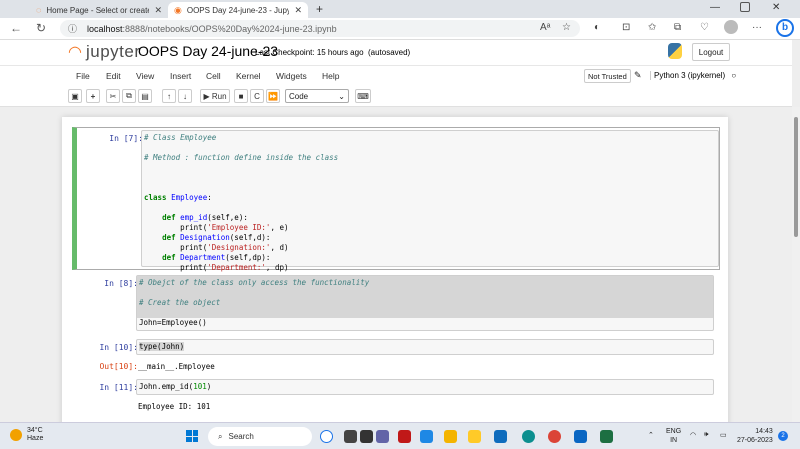 This screenshot has height=449, width=800. What do you see at coordinates (776, 7) in the screenshot?
I see `close-window-icon: ✕` at bounding box center [776, 7].